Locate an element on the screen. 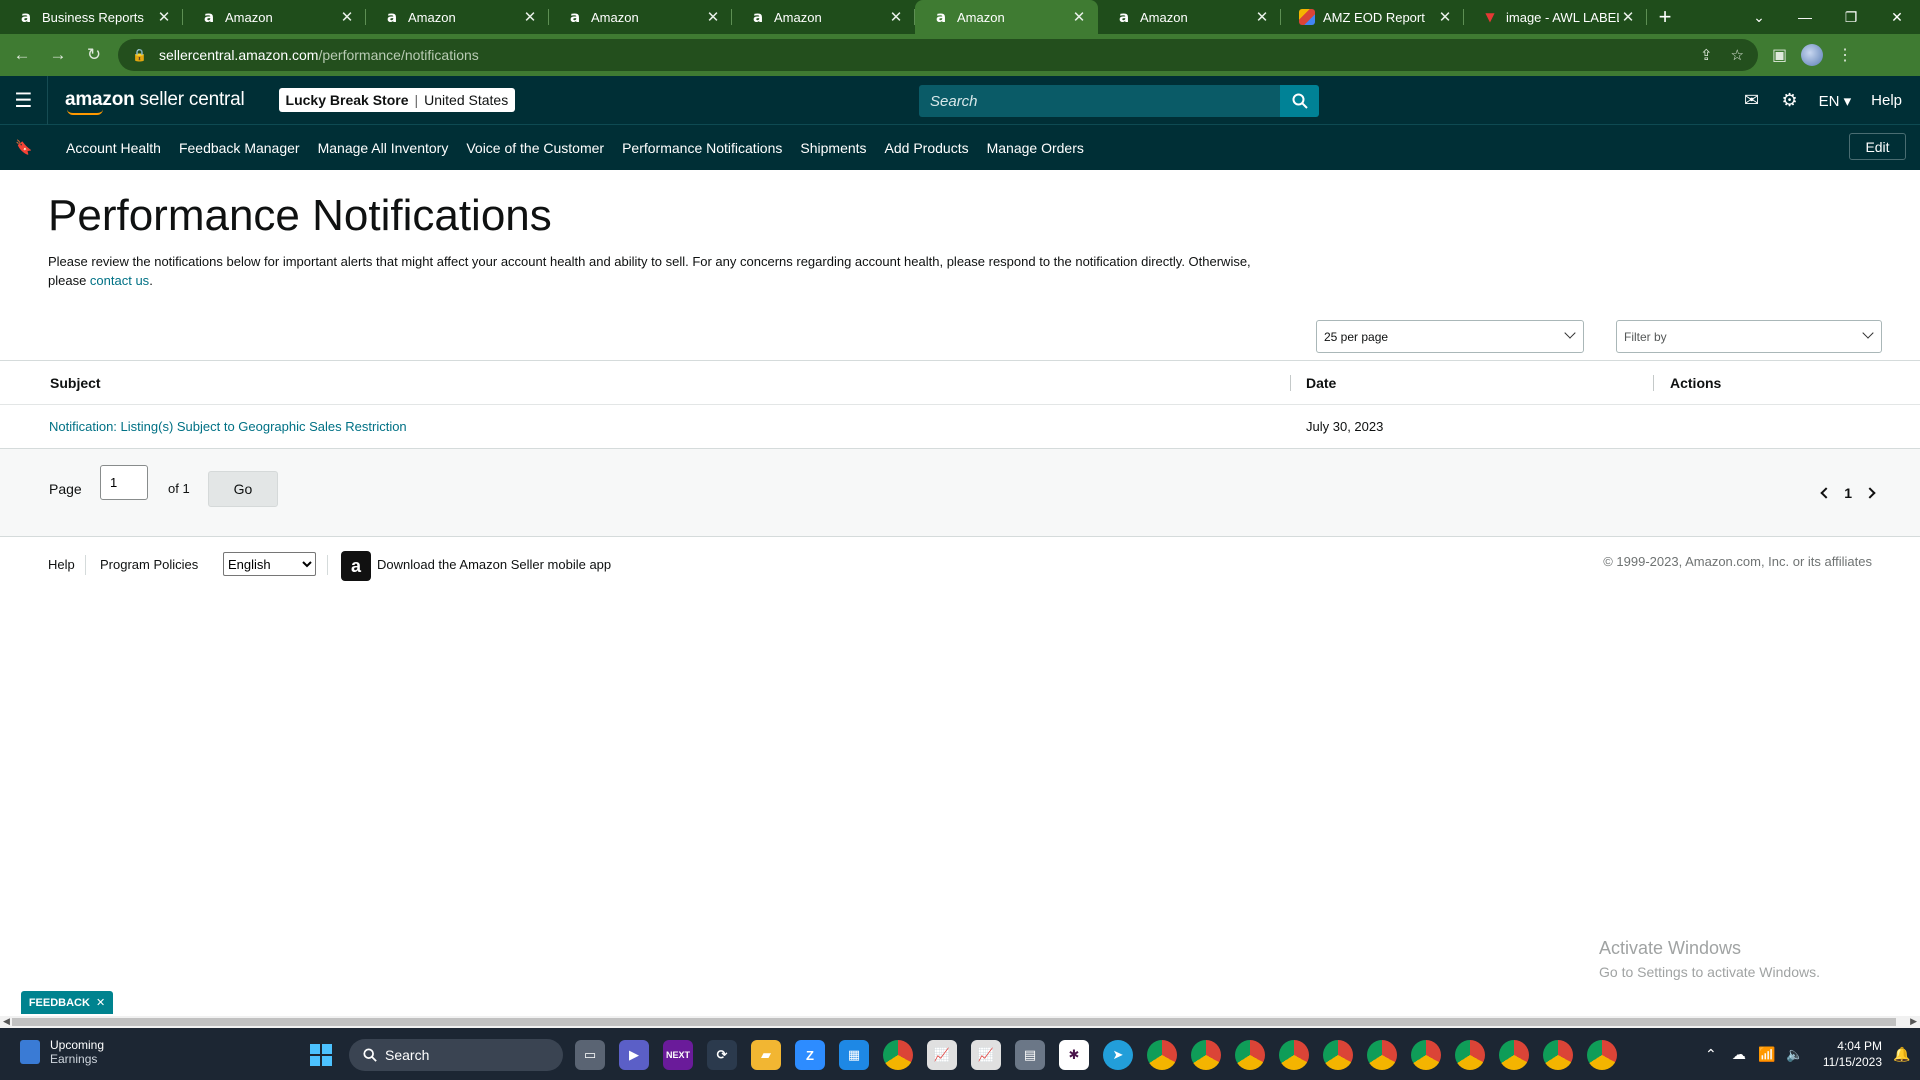 The image size is (1920, 1080). nav-link-manage-orders: Manage Orders is located at coordinates (1035, 148).